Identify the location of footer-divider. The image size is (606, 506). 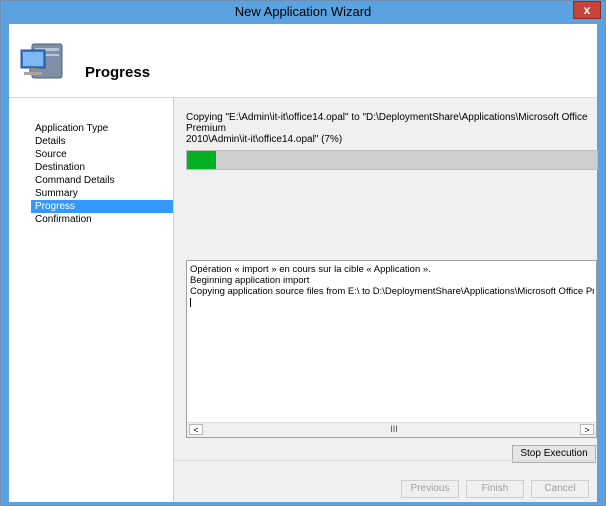
(385, 460).